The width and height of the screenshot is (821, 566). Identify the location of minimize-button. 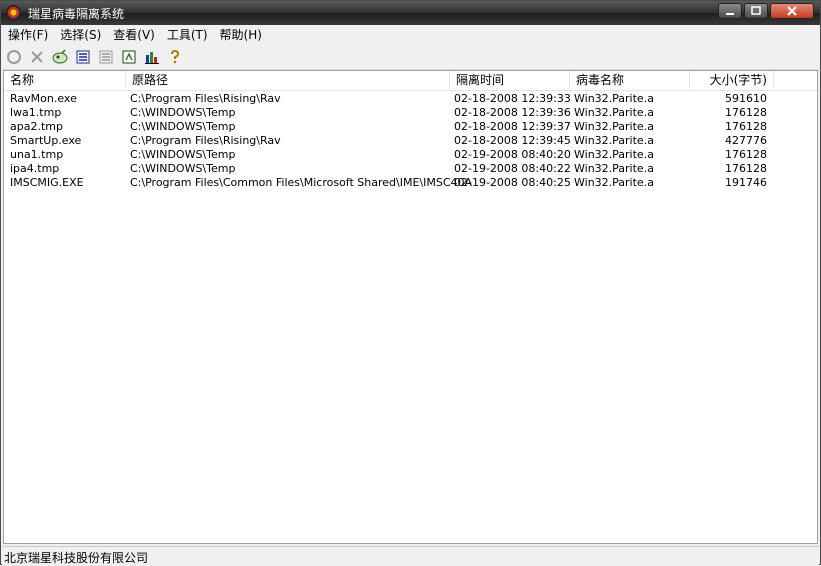
(730, 11).